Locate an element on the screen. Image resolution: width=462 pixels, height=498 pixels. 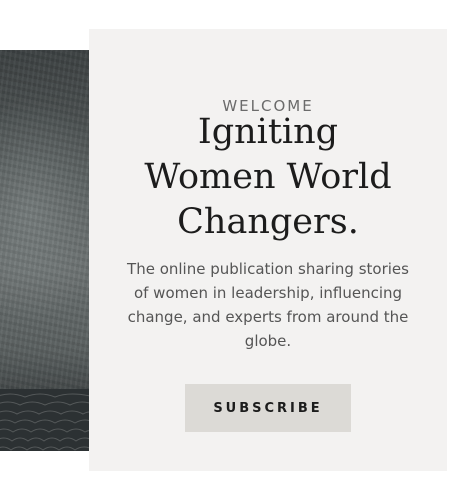
headline-line: Changers. is located at coordinates (268, 222).